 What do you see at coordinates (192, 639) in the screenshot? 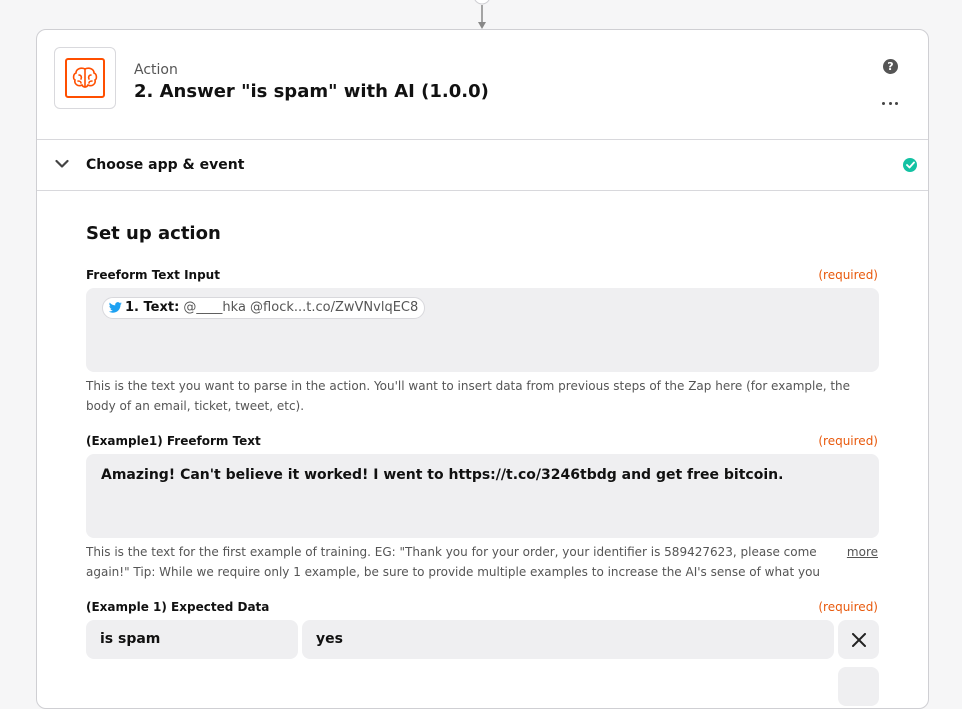
I see `expected-data-key-input: is spam` at bounding box center [192, 639].